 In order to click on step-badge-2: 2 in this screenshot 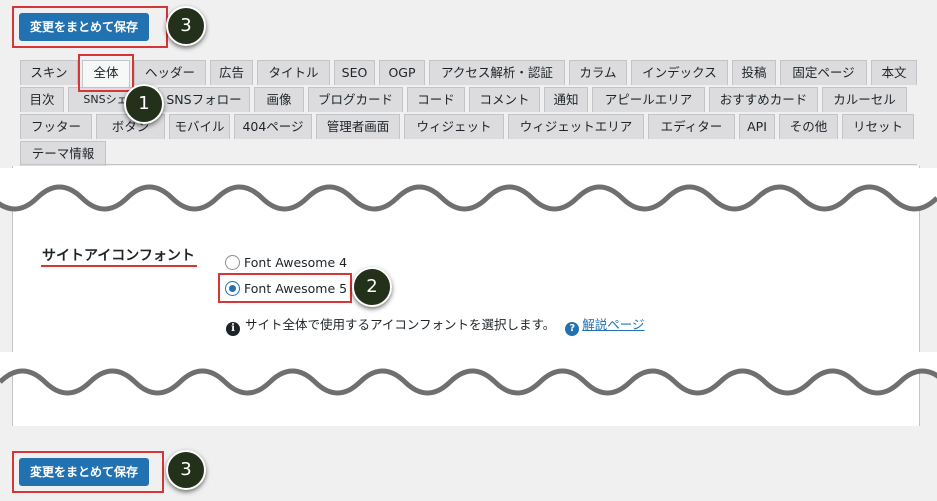, I will do `click(372, 287)`.